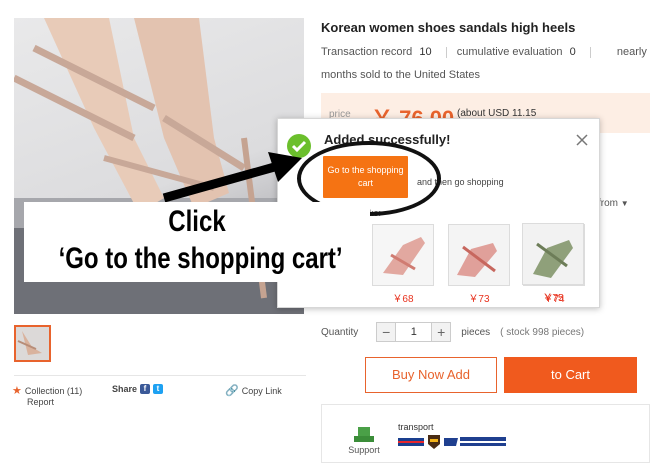  I want to click on from-dropdown: from ▼, so click(613, 203).